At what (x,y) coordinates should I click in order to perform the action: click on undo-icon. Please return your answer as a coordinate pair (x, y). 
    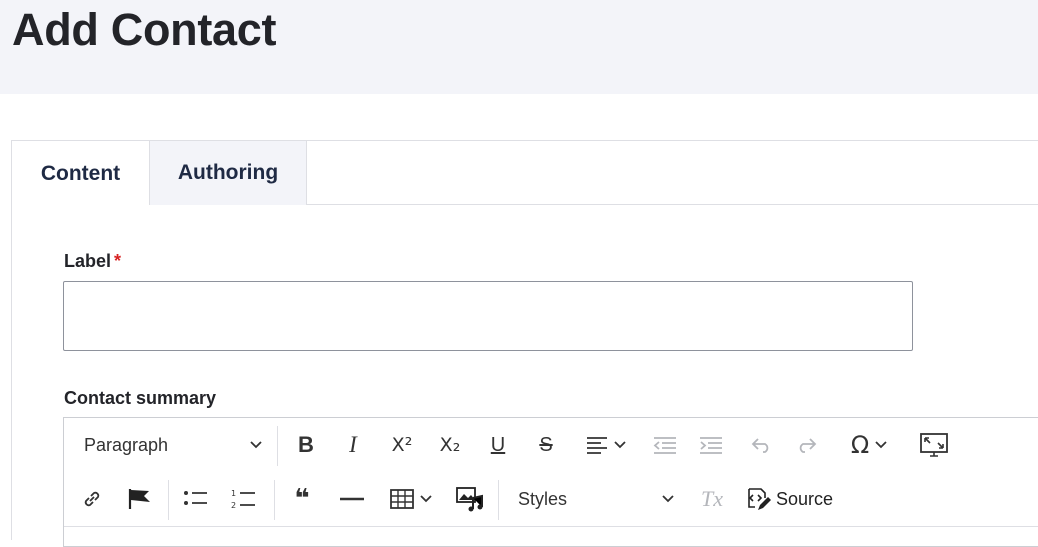
    Looking at the image, I should click on (762, 445).